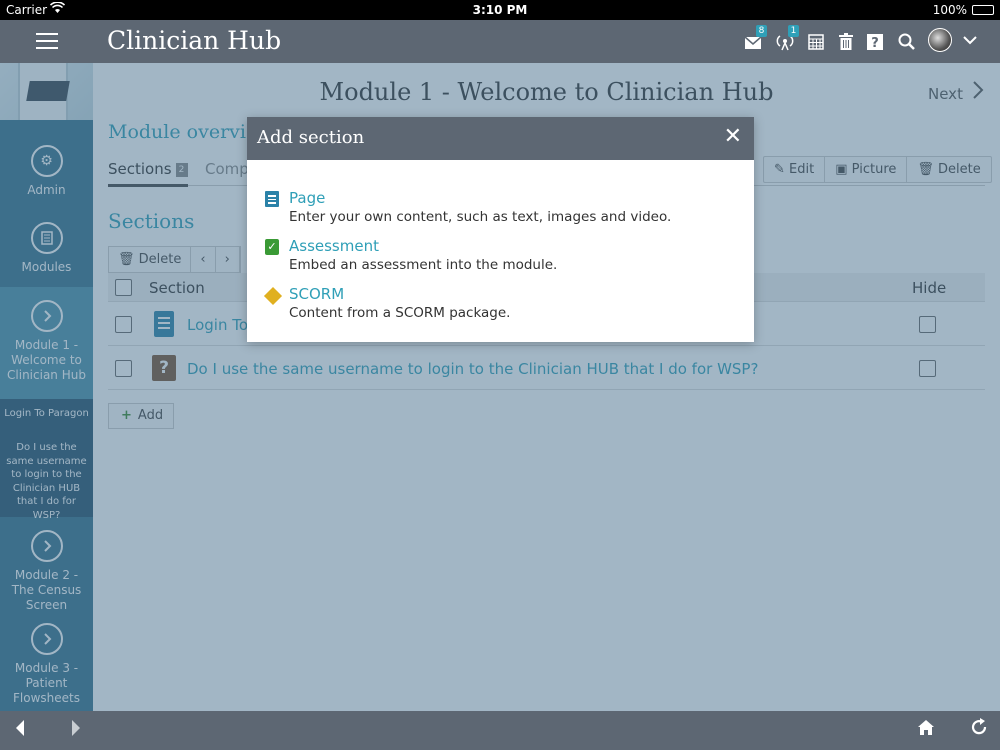 Image resolution: width=1000 pixels, height=750 pixels. What do you see at coordinates (785, 40) in the screenshot?
I see `broadcast-icon: 1` at bounding box center [785, 40].